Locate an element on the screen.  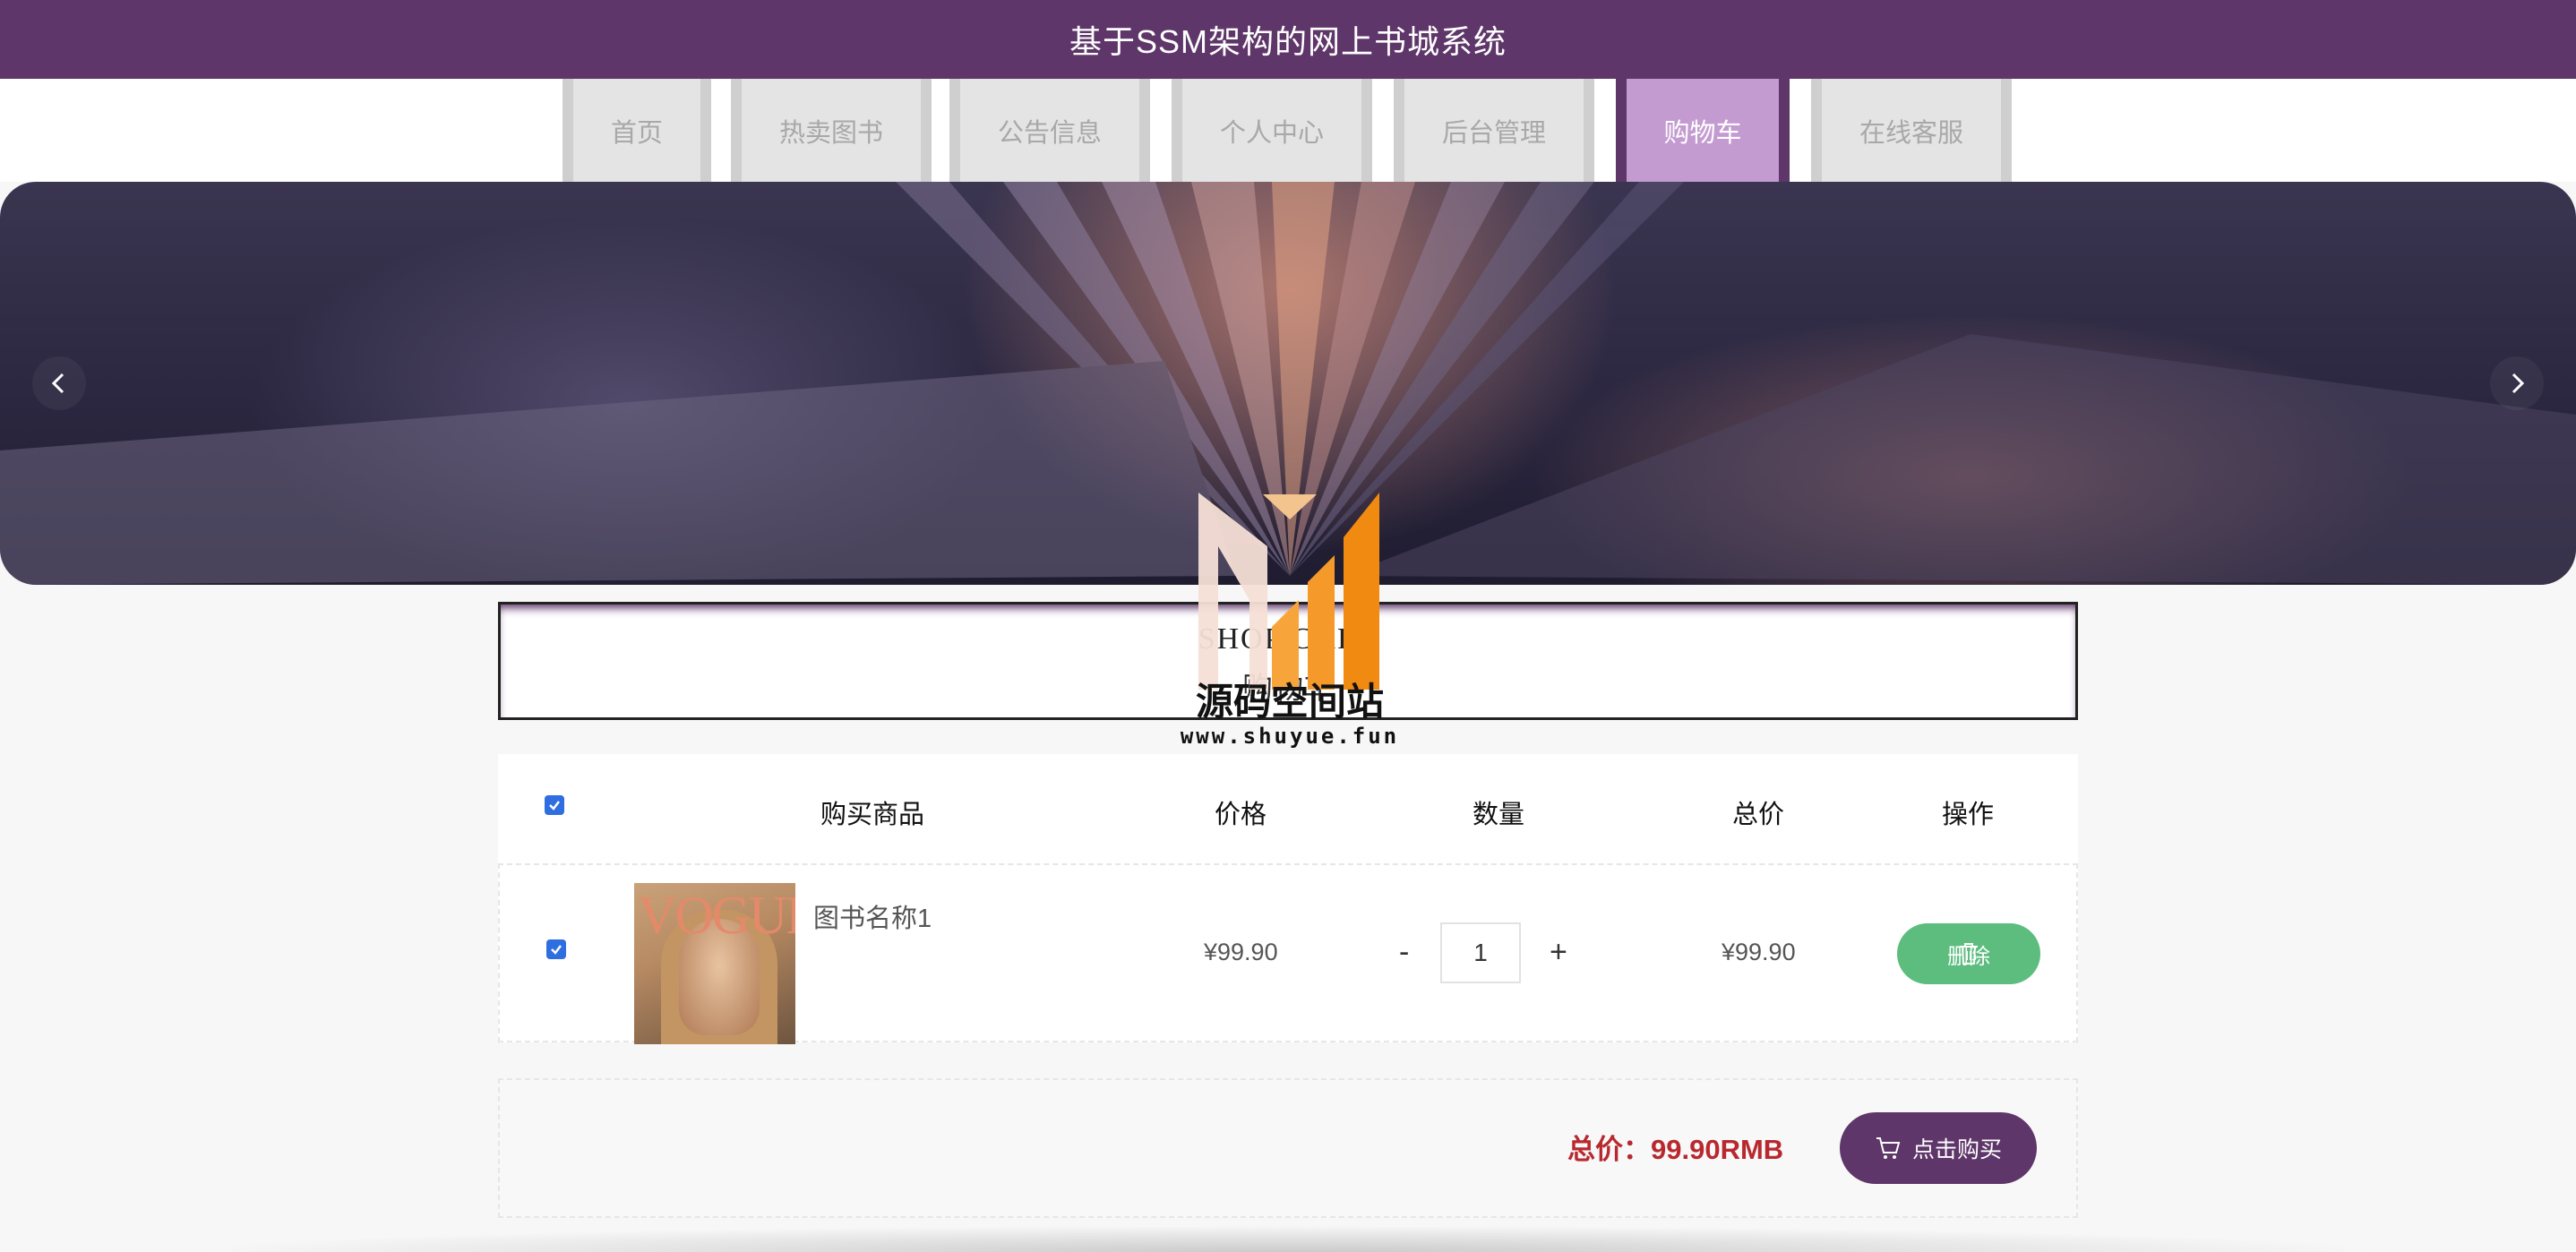
tab-shopping-cart: 购物车 is located at coordinates (1703, 130).